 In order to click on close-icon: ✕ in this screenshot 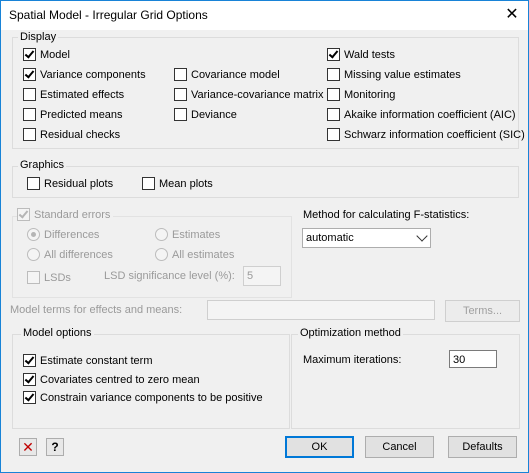, I will do `click(512, 15)`.